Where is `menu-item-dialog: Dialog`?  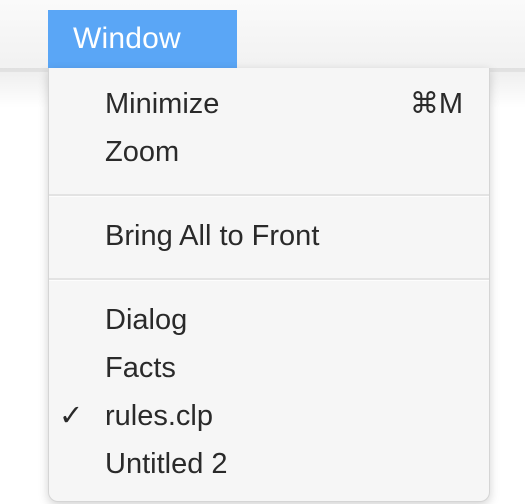
menu-item-dialog: Dialog is located at coordinates (269, 320).